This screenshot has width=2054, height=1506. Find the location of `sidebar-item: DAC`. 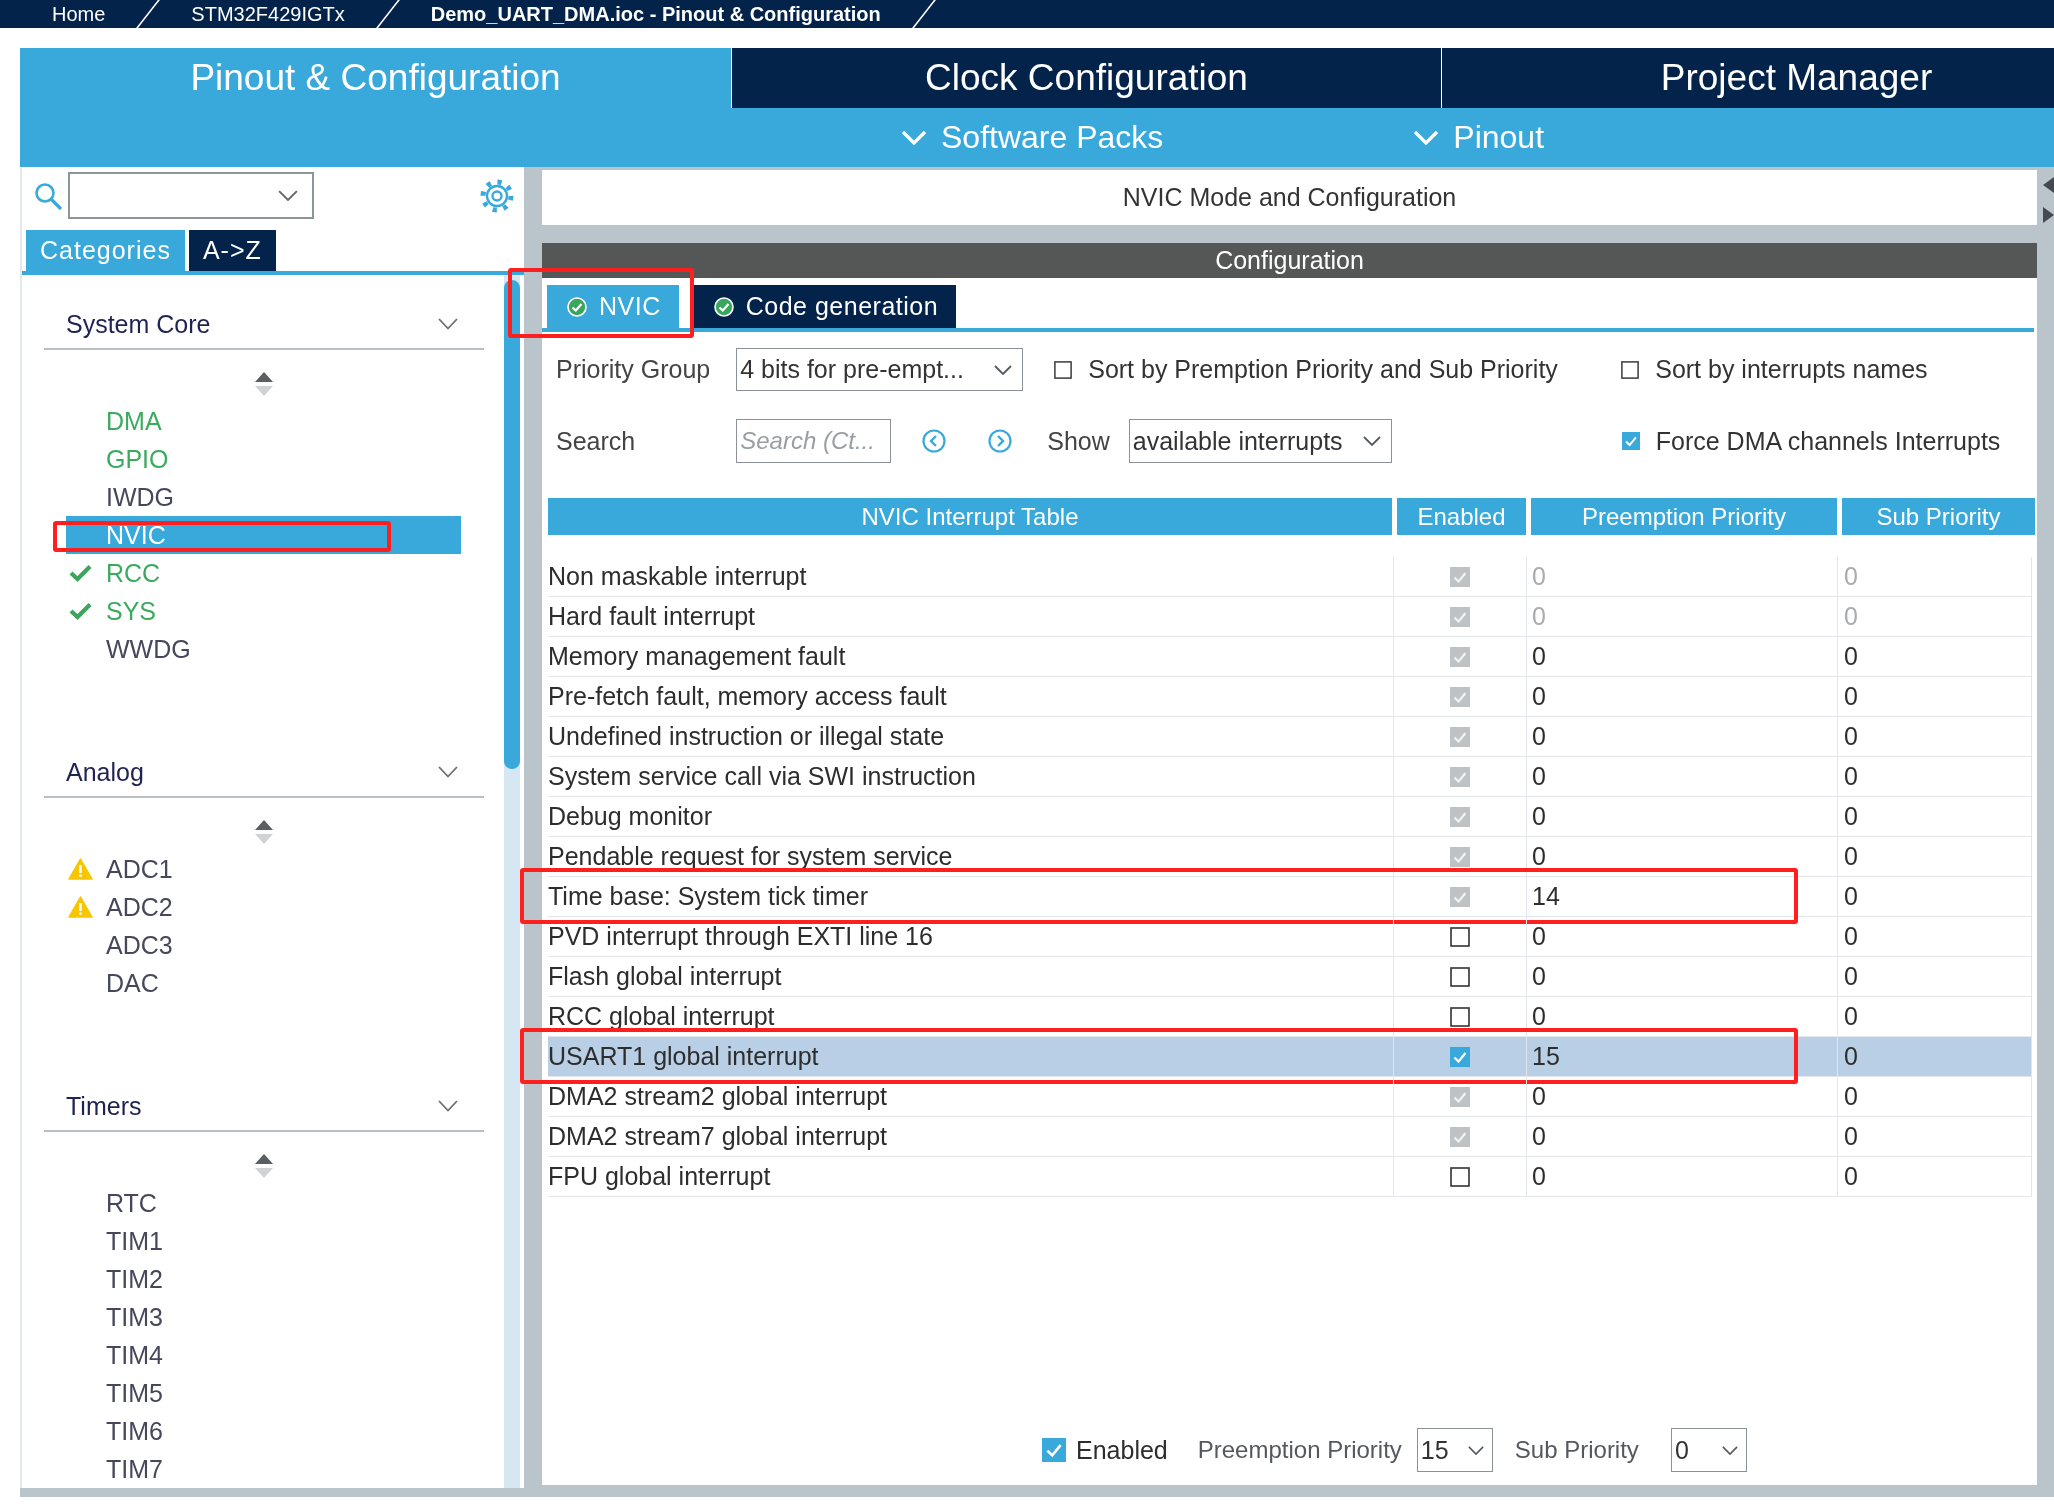

sidebar-item: DAC is located at coordinates (263, 983).